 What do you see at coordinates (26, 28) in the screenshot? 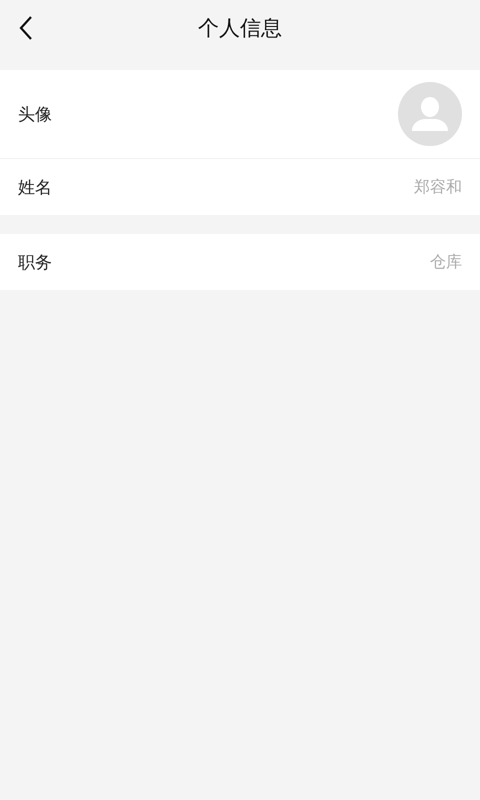
I see `back-icon` at bounding box center [26, 28].